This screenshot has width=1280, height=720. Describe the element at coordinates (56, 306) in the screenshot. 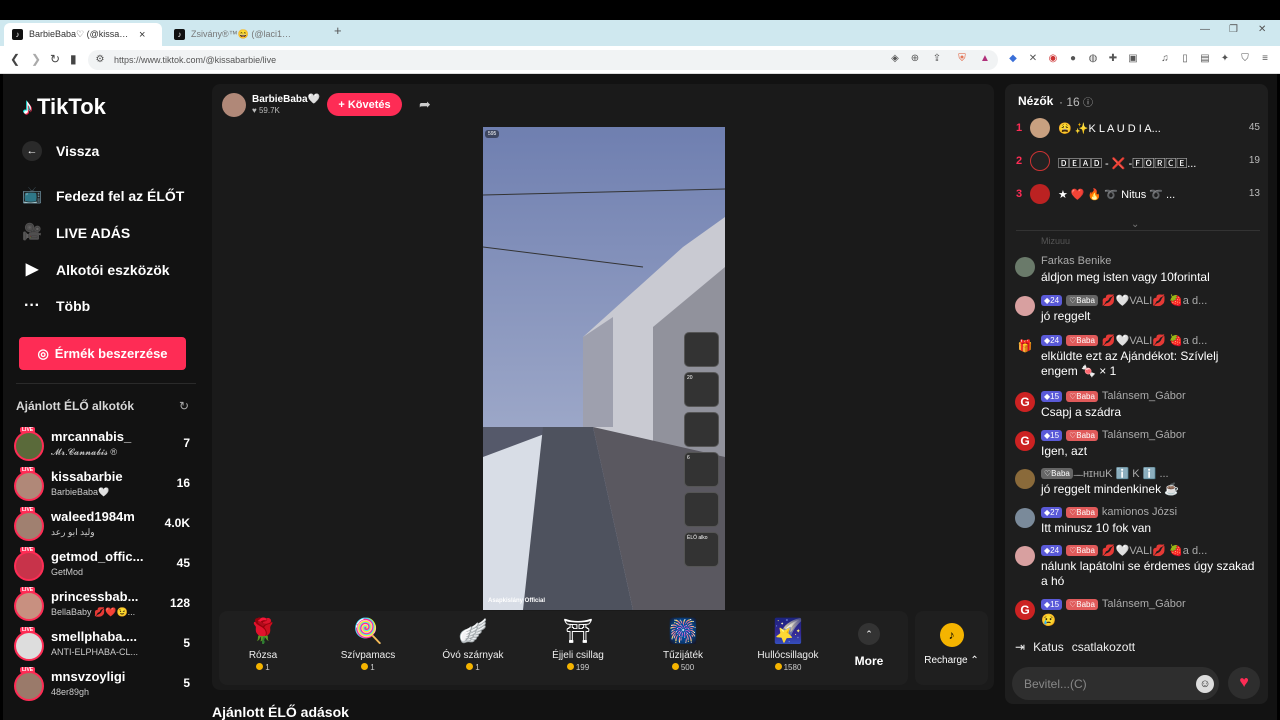

I see `nav-more: ··· Több` at that location.